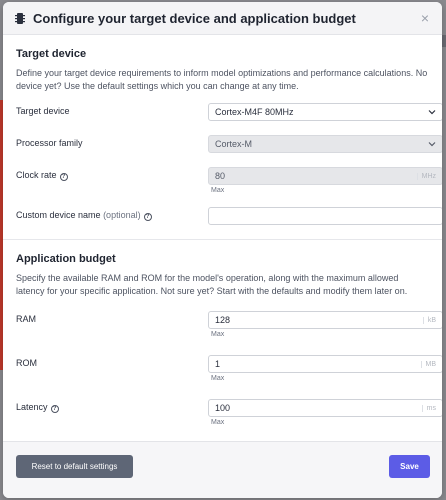 The height and width of the screenshot is (500, 446). What do you see at coordinates (325, 364) in the screenshot?
I see `rom-input: 1 MB` at bounding box center [325, 364].